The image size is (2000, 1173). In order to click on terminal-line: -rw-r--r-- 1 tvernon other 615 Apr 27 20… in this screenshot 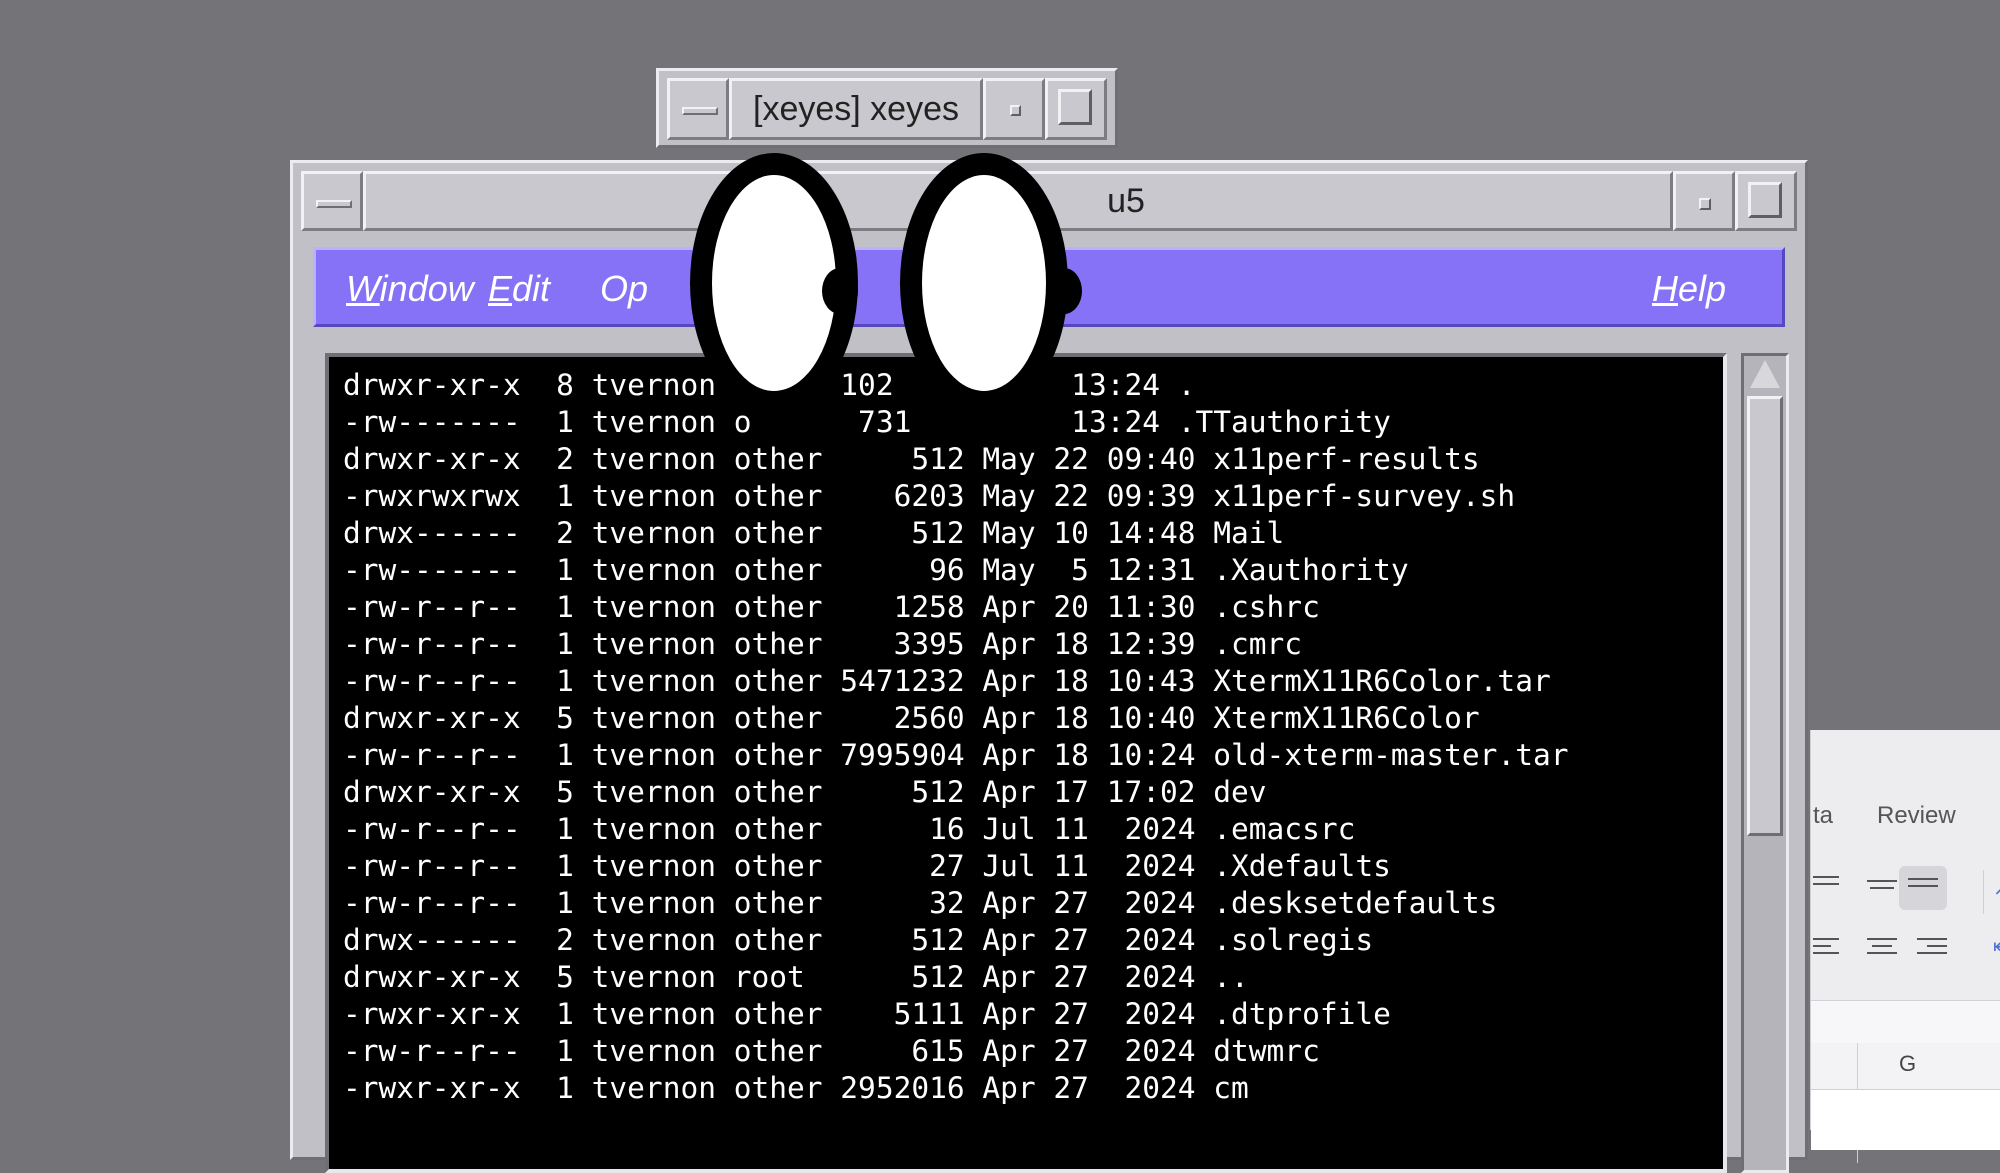, I will do `click(831, 1051)`.